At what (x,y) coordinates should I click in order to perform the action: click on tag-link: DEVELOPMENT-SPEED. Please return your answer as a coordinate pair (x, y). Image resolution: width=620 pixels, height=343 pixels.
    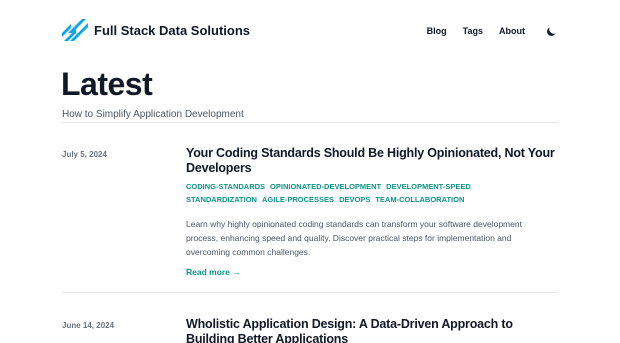
    Looking at the image, I should click on (428, 186).